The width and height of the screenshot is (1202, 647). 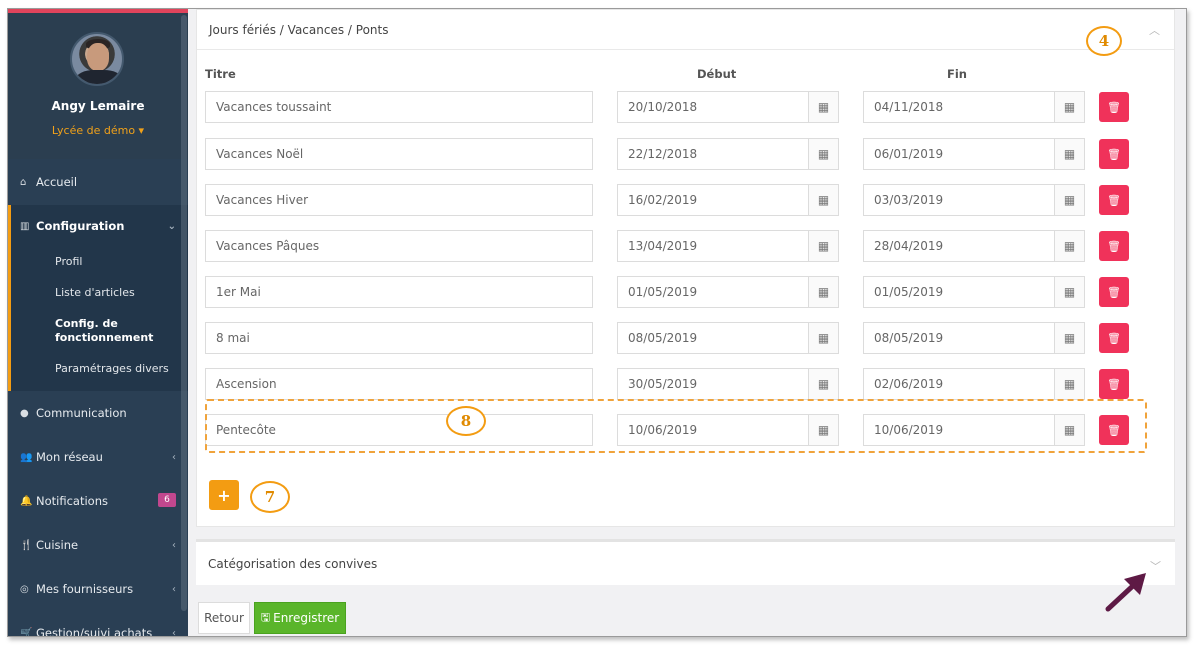 I want to click on callout-4: 4, so click(x=1104, y=41).